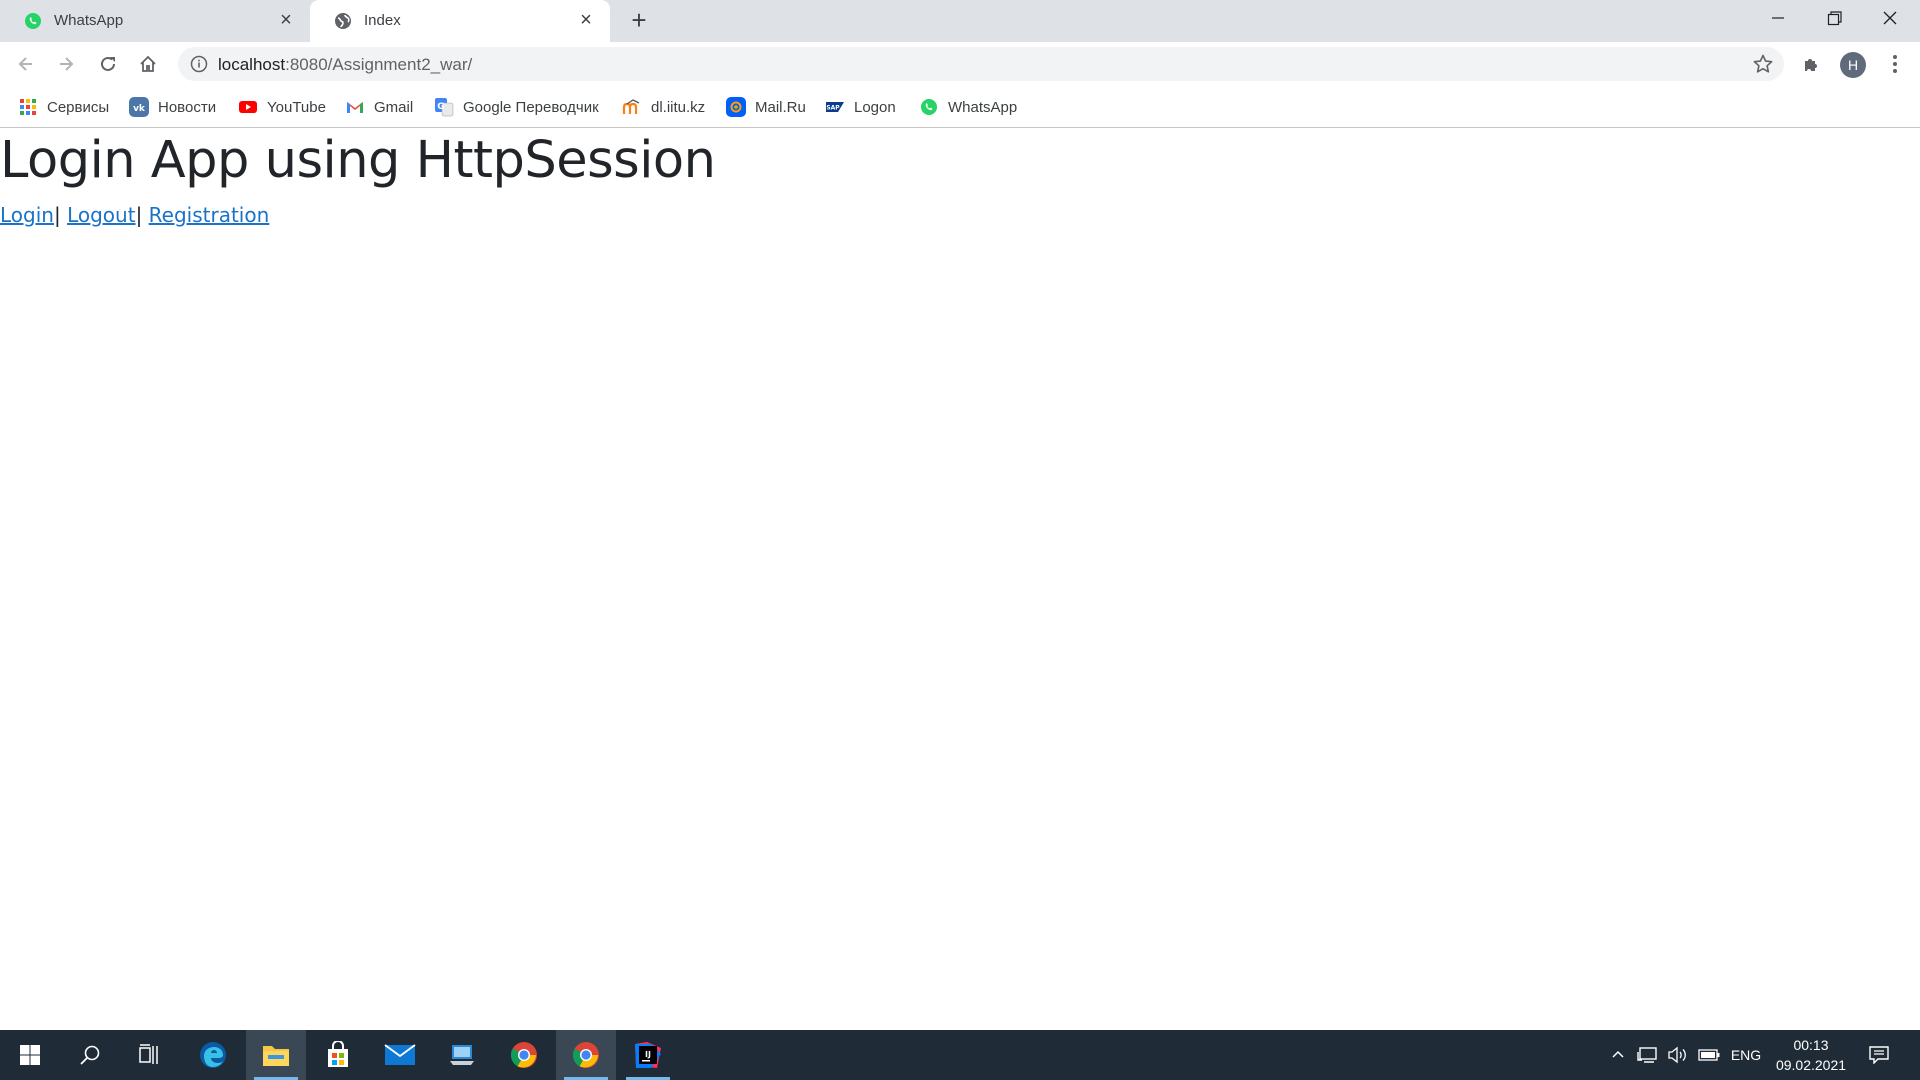 This screenshot has height=1080, width=1920. I want to click on moodle-icon, so click(632, 107).